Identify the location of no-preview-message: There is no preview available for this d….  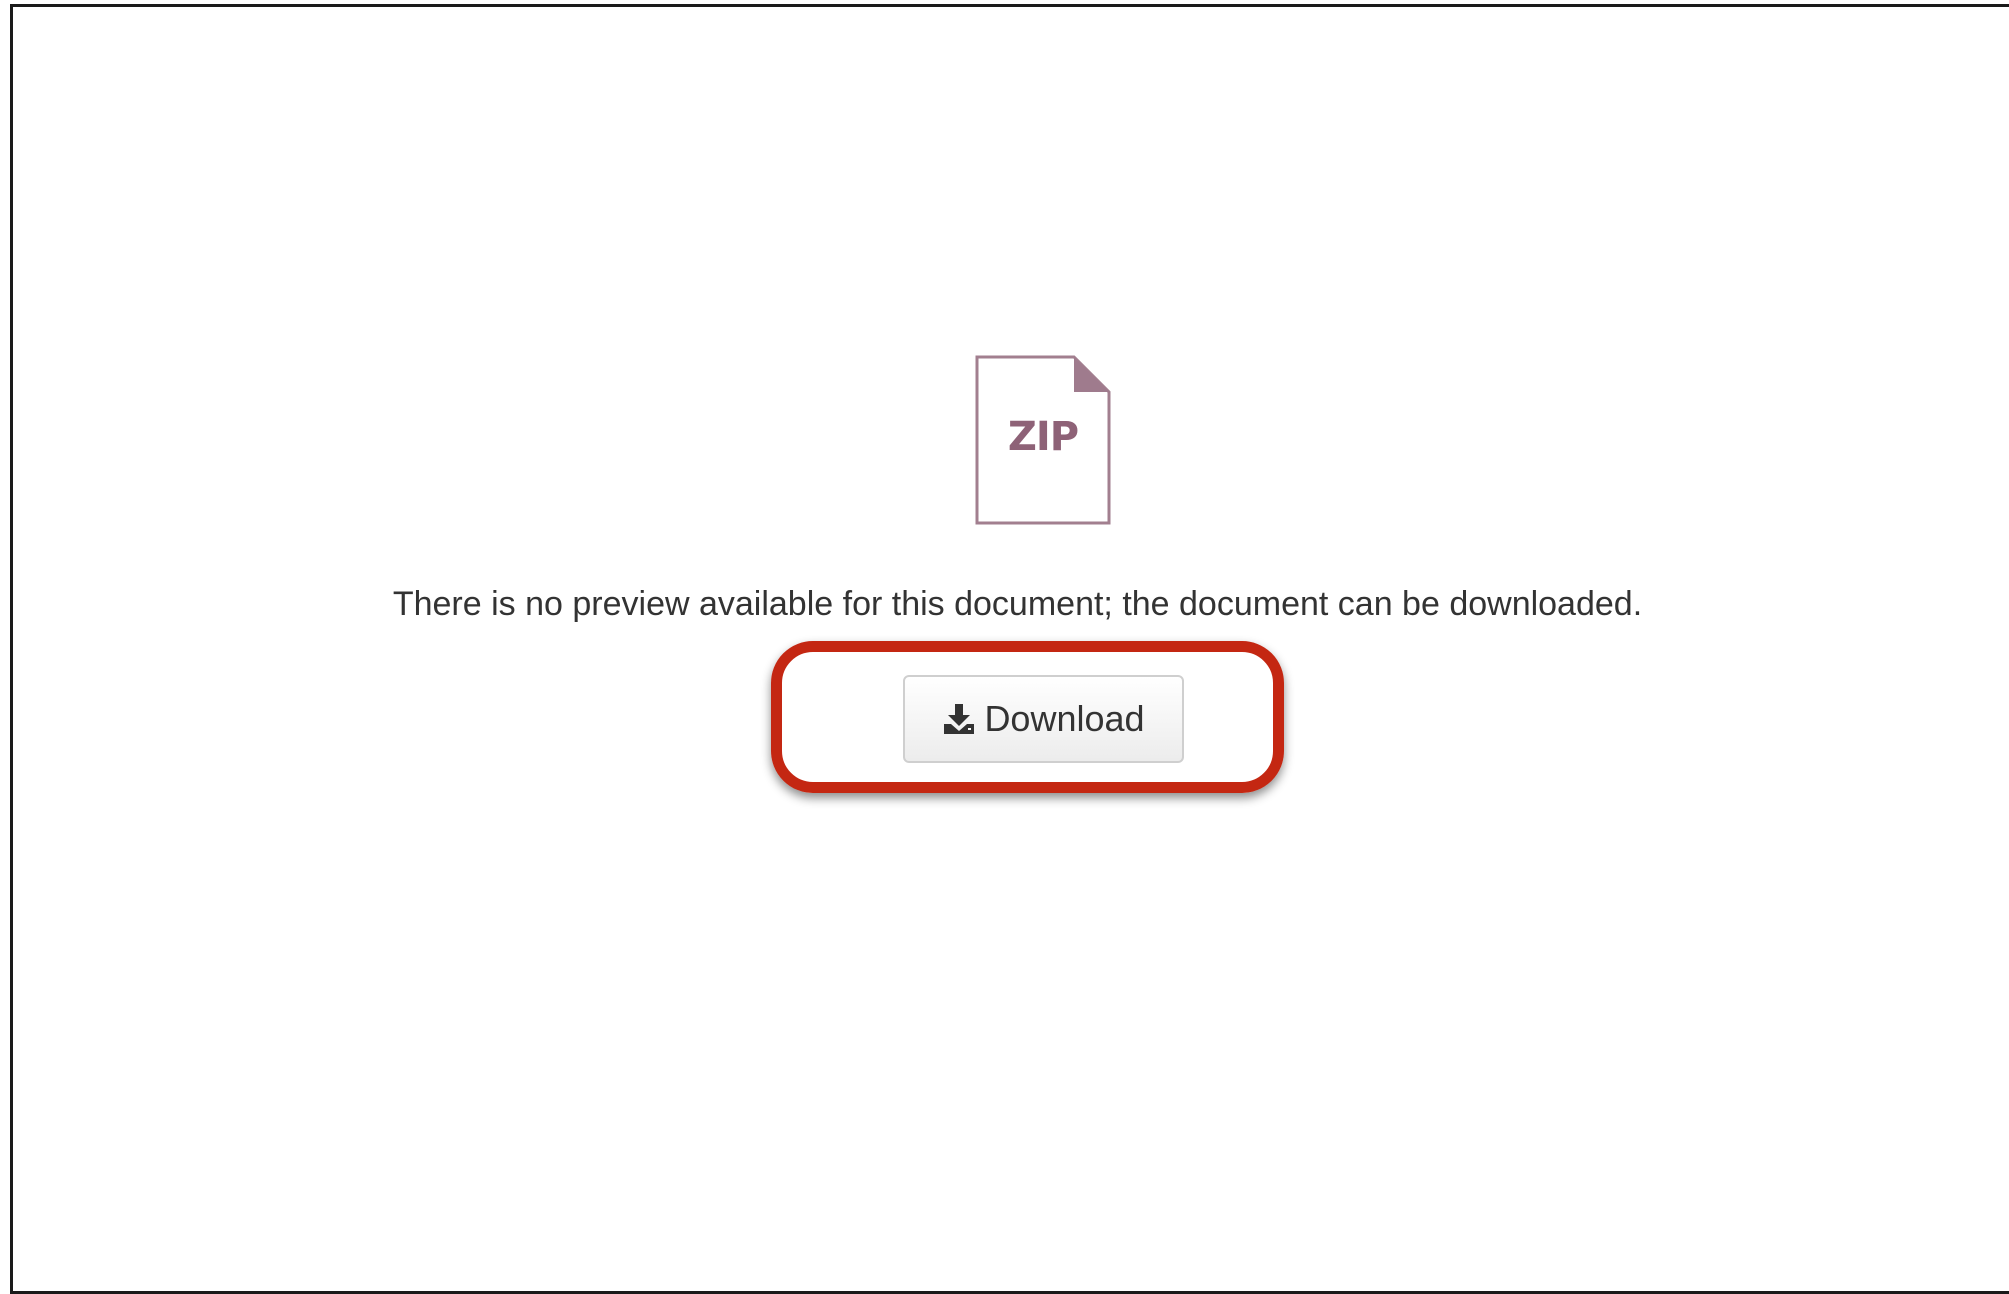
(1017, 604).